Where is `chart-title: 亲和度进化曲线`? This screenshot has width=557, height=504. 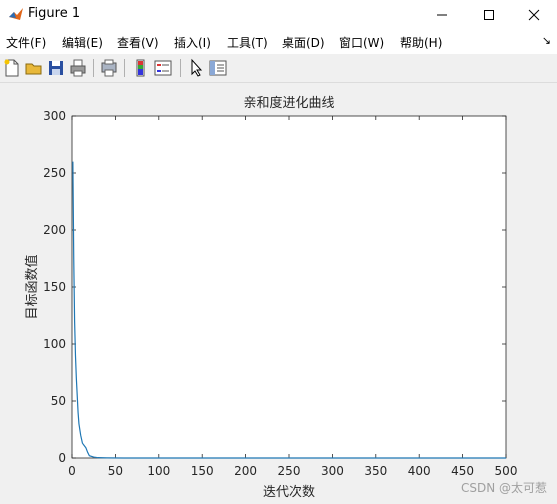
chart-title: 亲和度进化曲线 is located at coordinates (288, 103).